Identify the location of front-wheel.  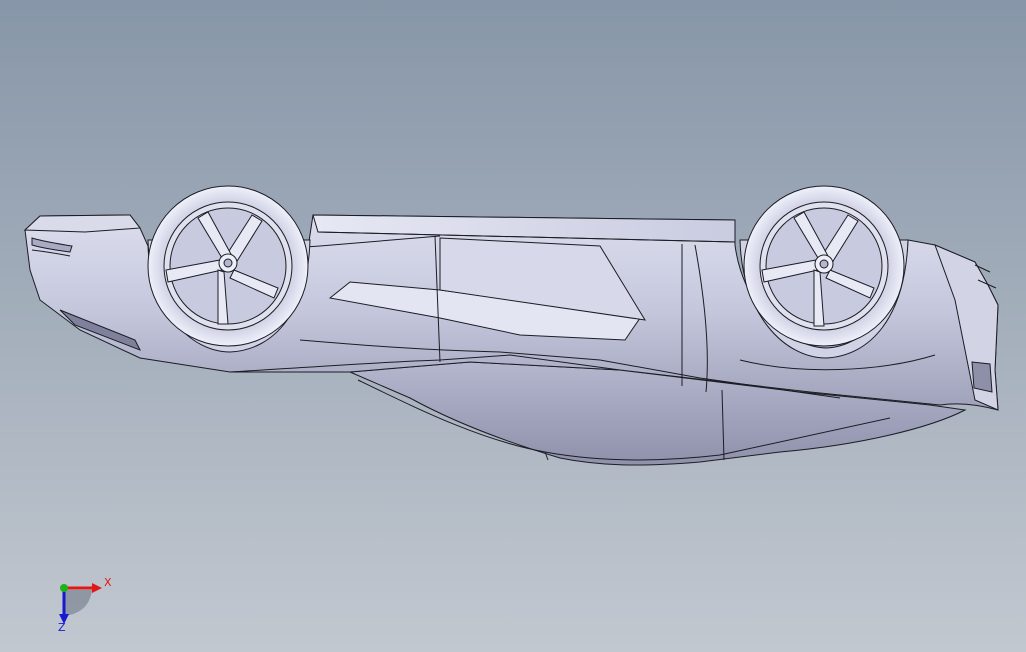
(824, 266).